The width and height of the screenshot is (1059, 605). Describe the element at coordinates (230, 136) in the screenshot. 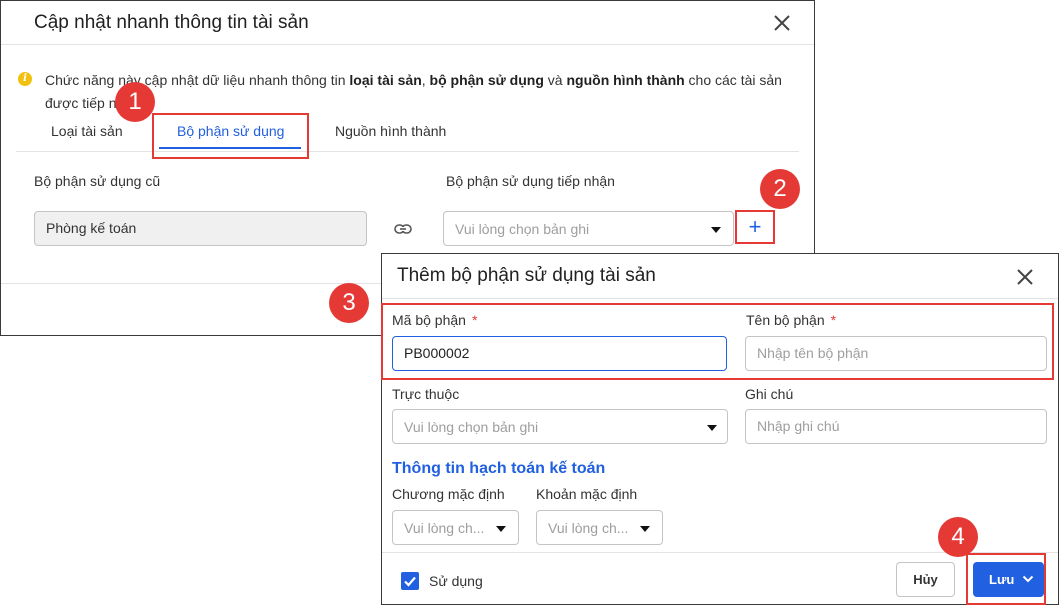

I see `highlight-active-tab` at that location.